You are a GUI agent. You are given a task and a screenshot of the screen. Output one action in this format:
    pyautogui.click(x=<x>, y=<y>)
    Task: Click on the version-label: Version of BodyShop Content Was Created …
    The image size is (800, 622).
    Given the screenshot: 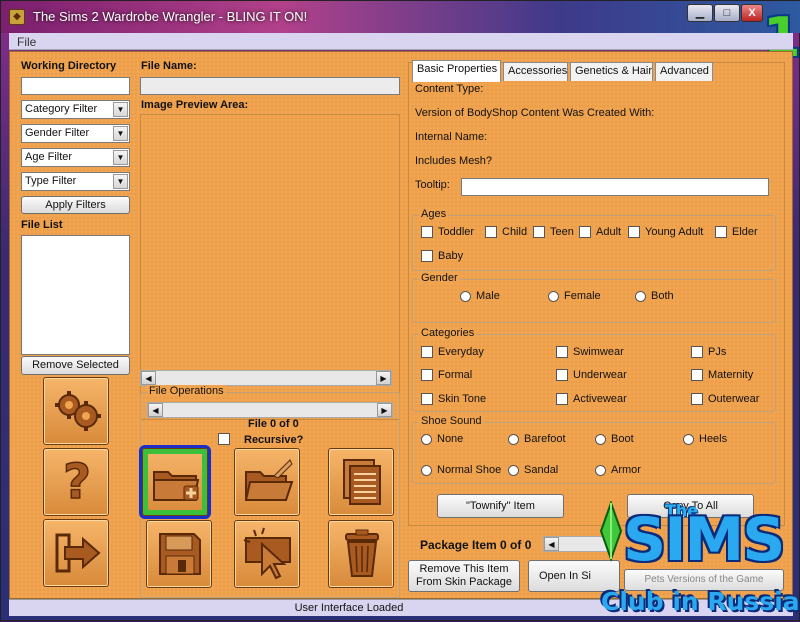 What is the action you would take?
    pyautogui.click(x=535, y=113)
    